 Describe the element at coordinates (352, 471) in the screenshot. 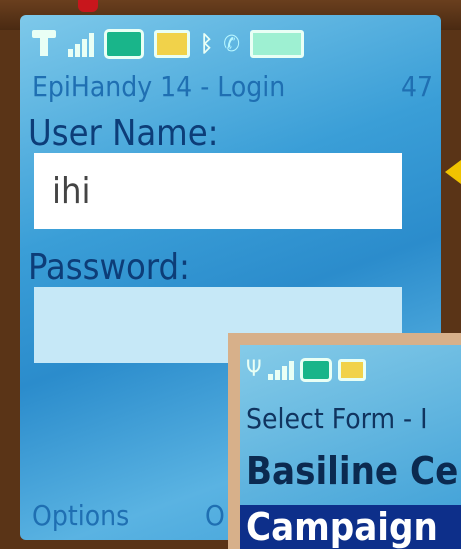

I see `form-list-item: Basiline Ce` at that location.